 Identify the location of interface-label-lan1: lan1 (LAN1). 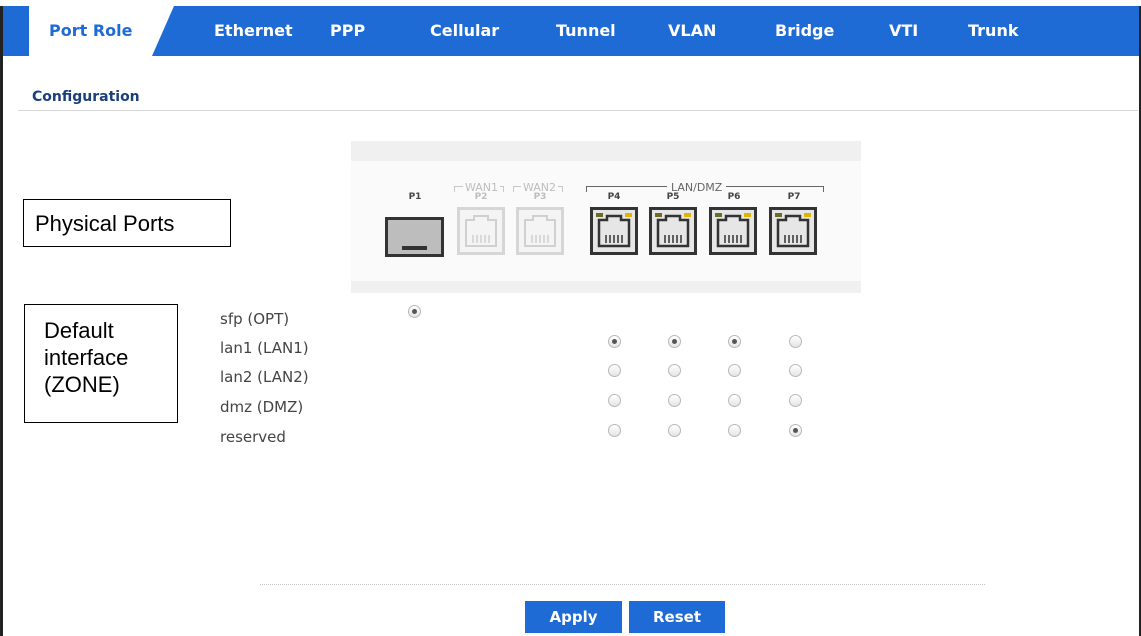
(264, 348).